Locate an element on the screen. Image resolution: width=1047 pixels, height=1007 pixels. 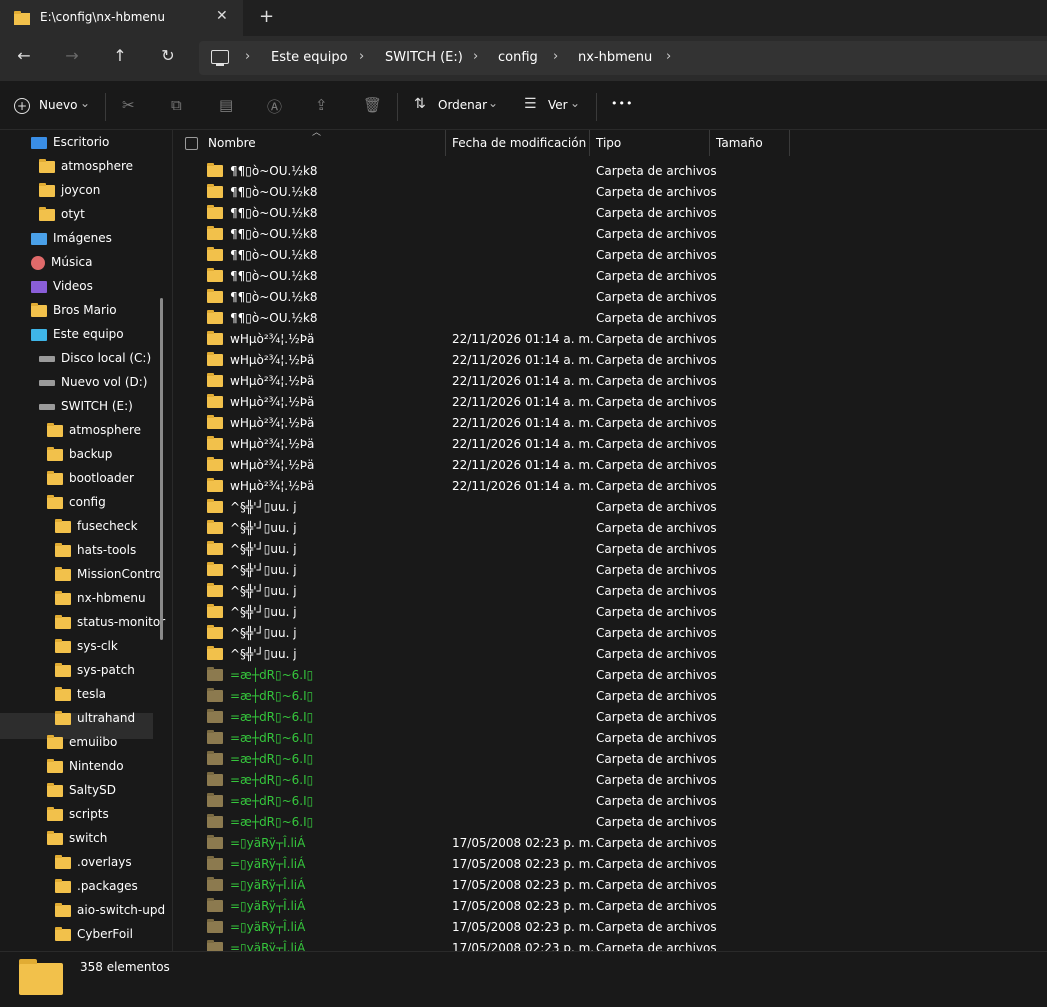
sidebar-item: sys-patch is located at coordinates (95, 670).